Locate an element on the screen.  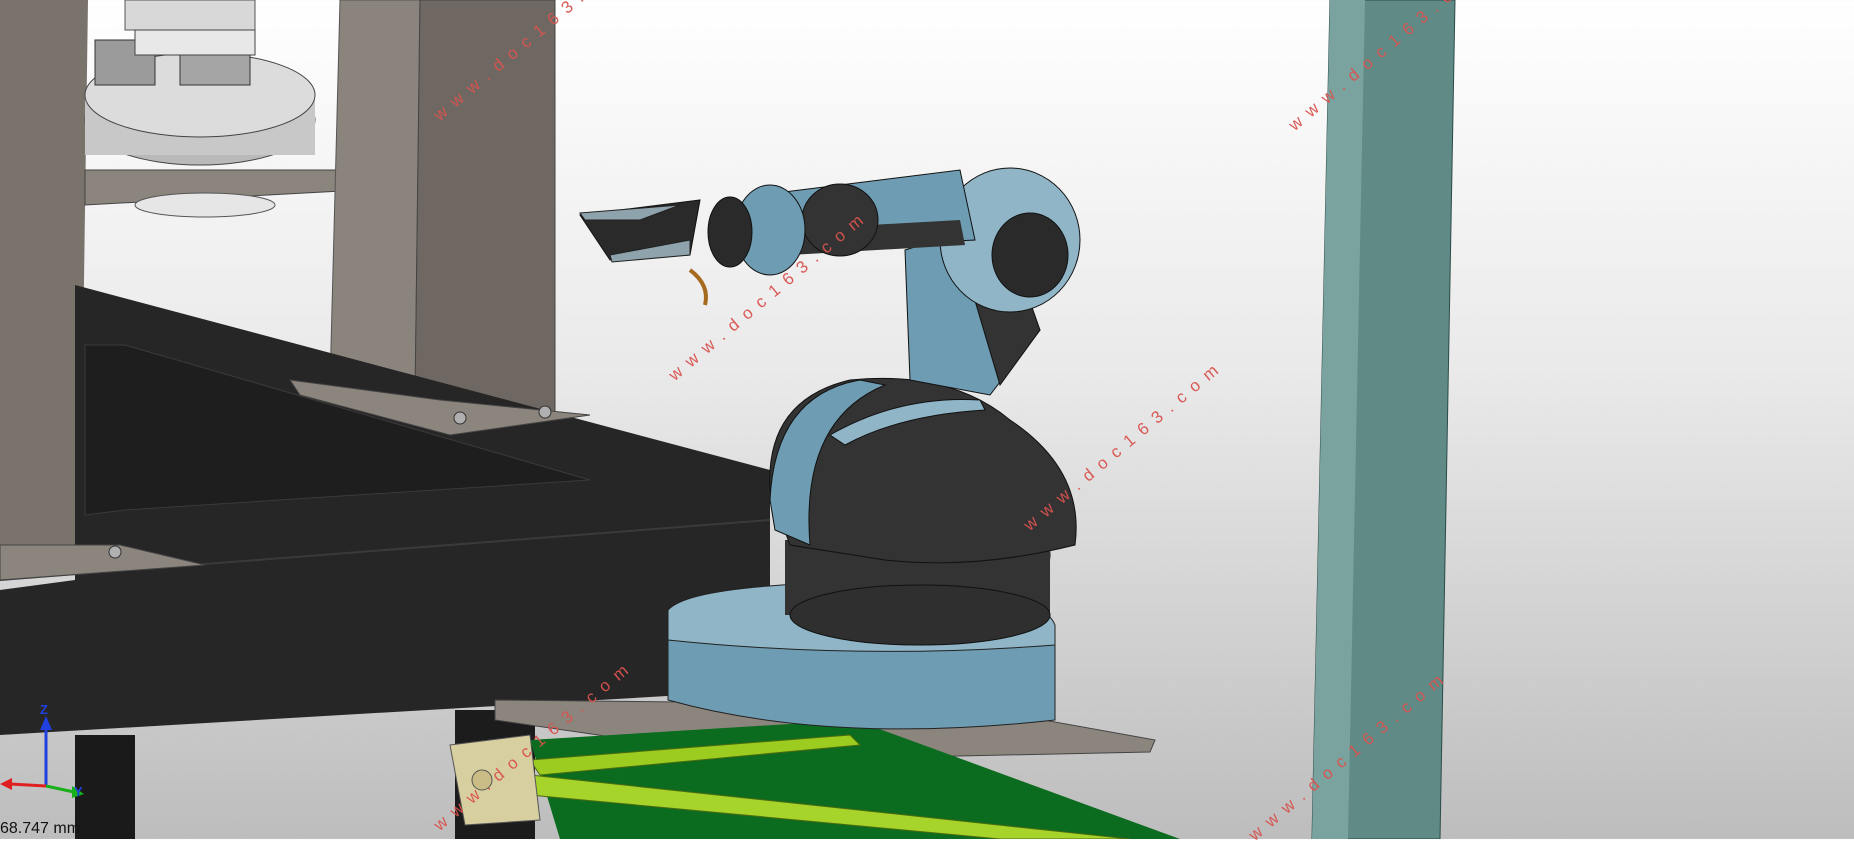
rotary-chuck-fixture is located at coordinates (222, 109).